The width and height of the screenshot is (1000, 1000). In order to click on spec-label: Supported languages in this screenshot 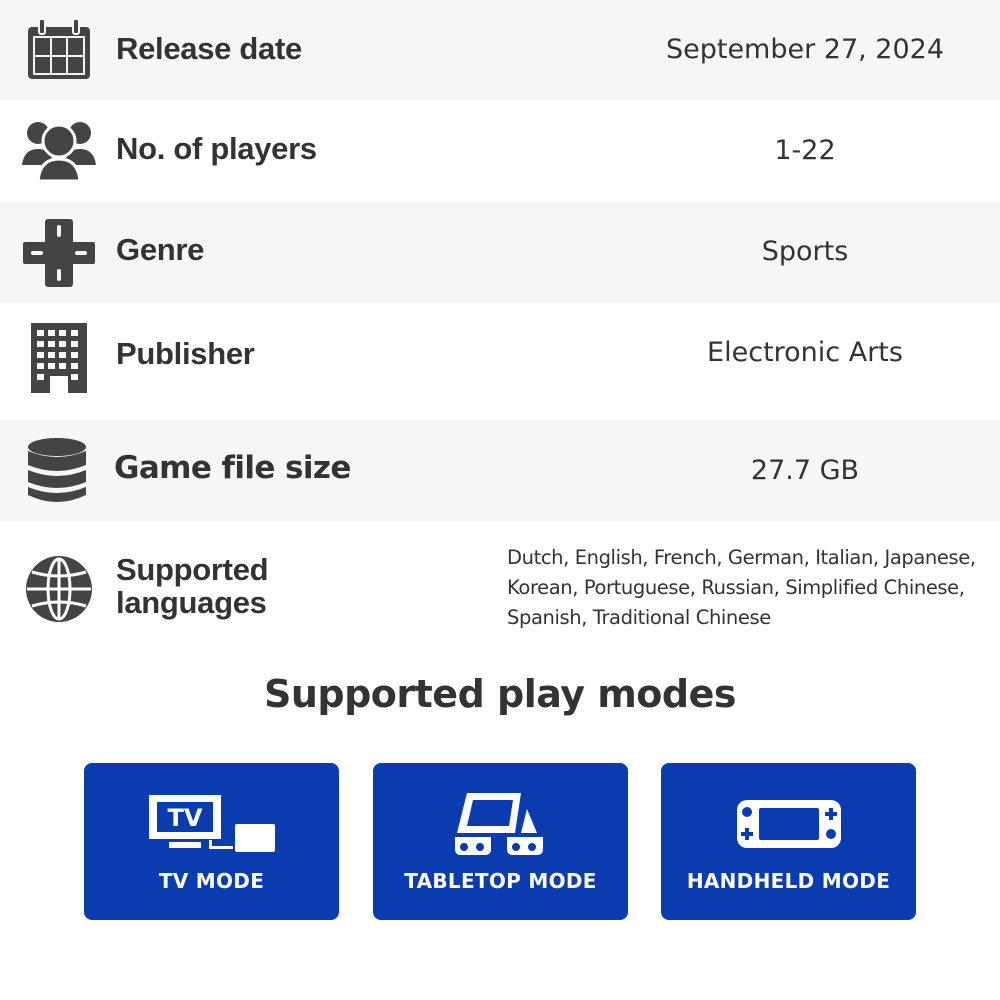, I will do `click(192, 586)`.